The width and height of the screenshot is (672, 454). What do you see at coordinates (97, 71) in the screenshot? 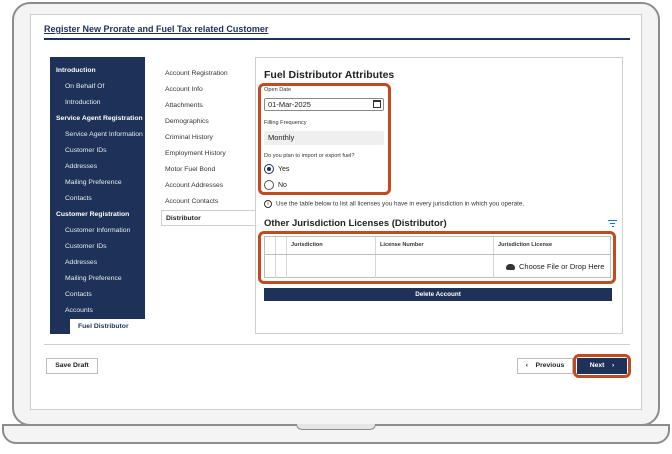
I see `sidebar-section-introduction: Introduction` at bounding box center [97, 71].